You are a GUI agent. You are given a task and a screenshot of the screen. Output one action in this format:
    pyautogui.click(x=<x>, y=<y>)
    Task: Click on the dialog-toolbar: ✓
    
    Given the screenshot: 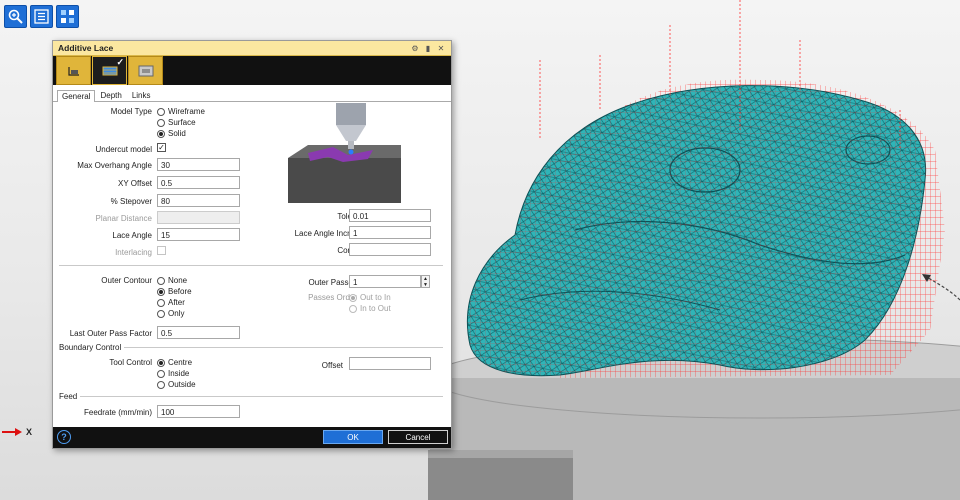 What is the action you would take?
    pyautogui.click(x=252, y=70)
    